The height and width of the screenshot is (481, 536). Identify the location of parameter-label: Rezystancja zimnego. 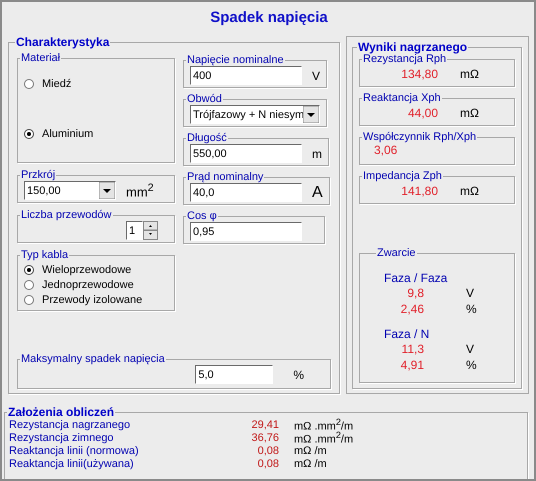
(62, 438).